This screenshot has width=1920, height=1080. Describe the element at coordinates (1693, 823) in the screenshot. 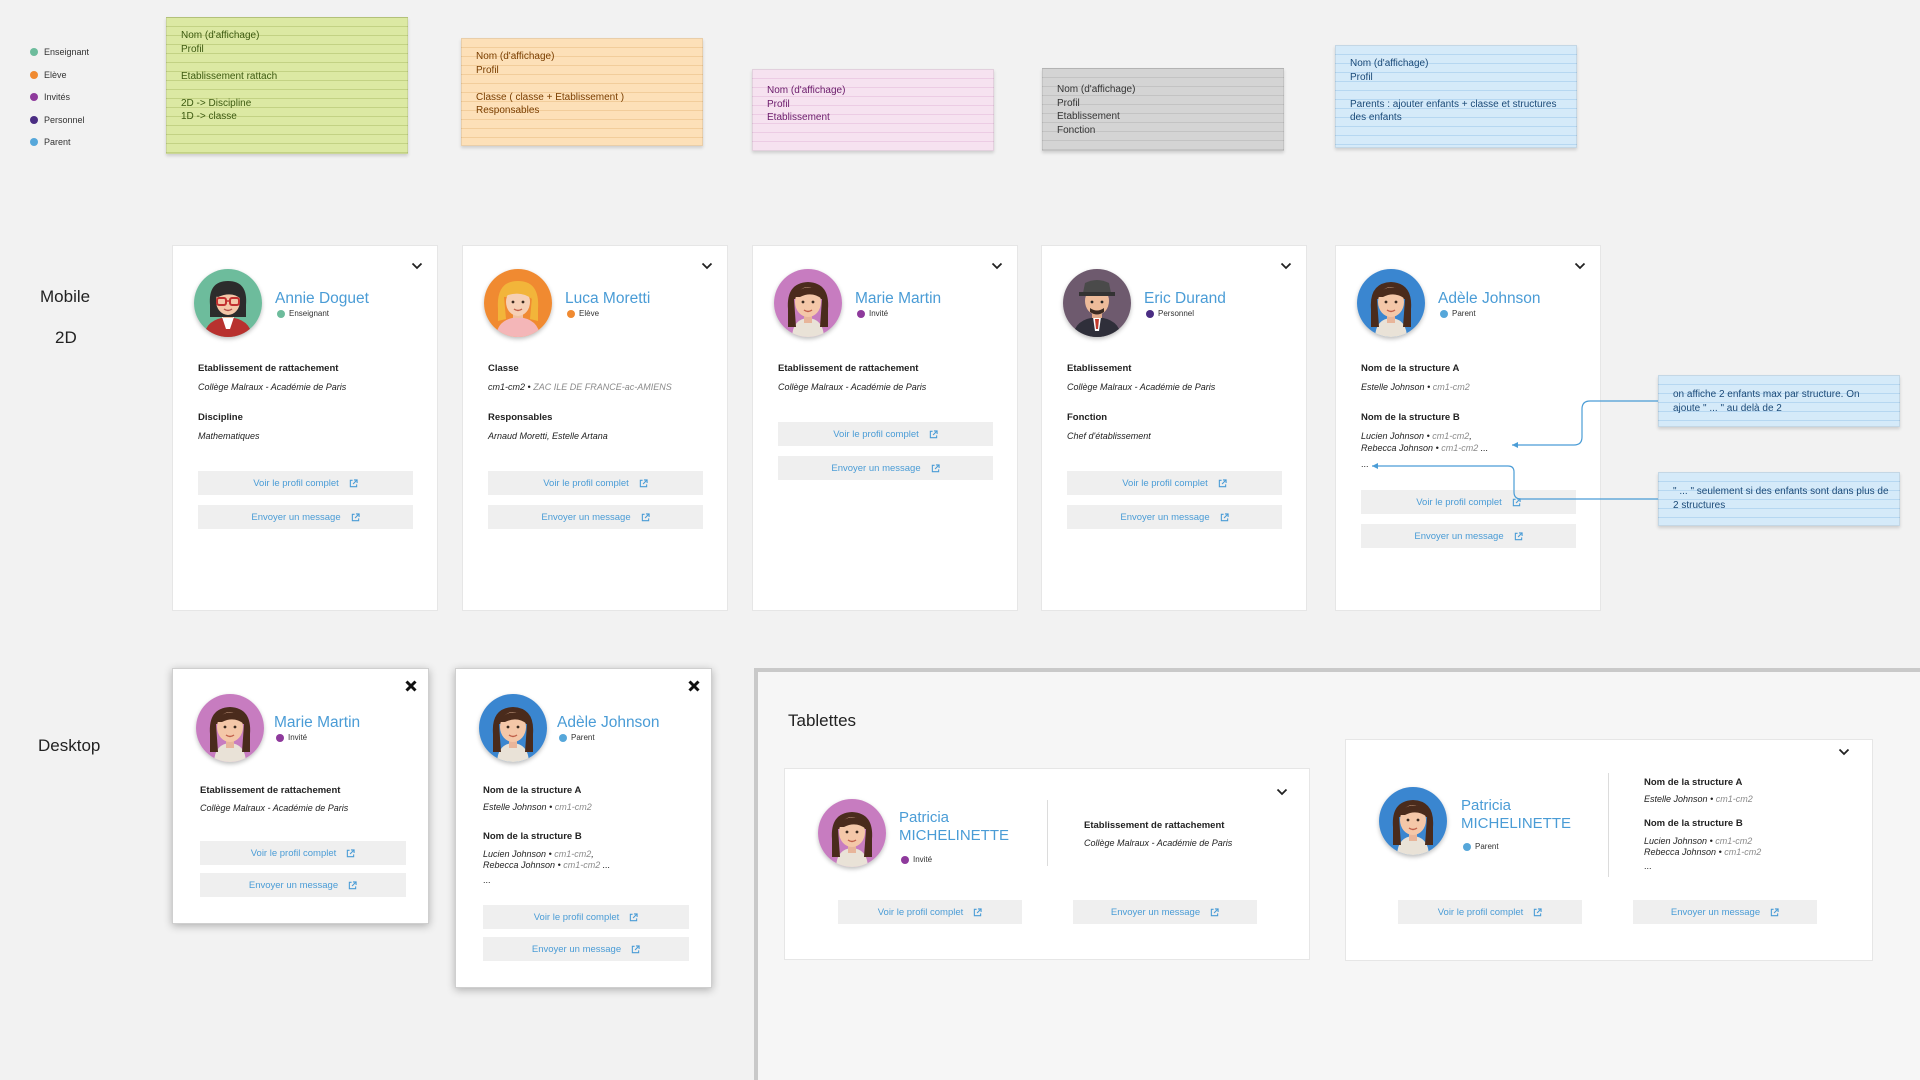

I see `structure-b-label: Nom de la structure B` at that location.